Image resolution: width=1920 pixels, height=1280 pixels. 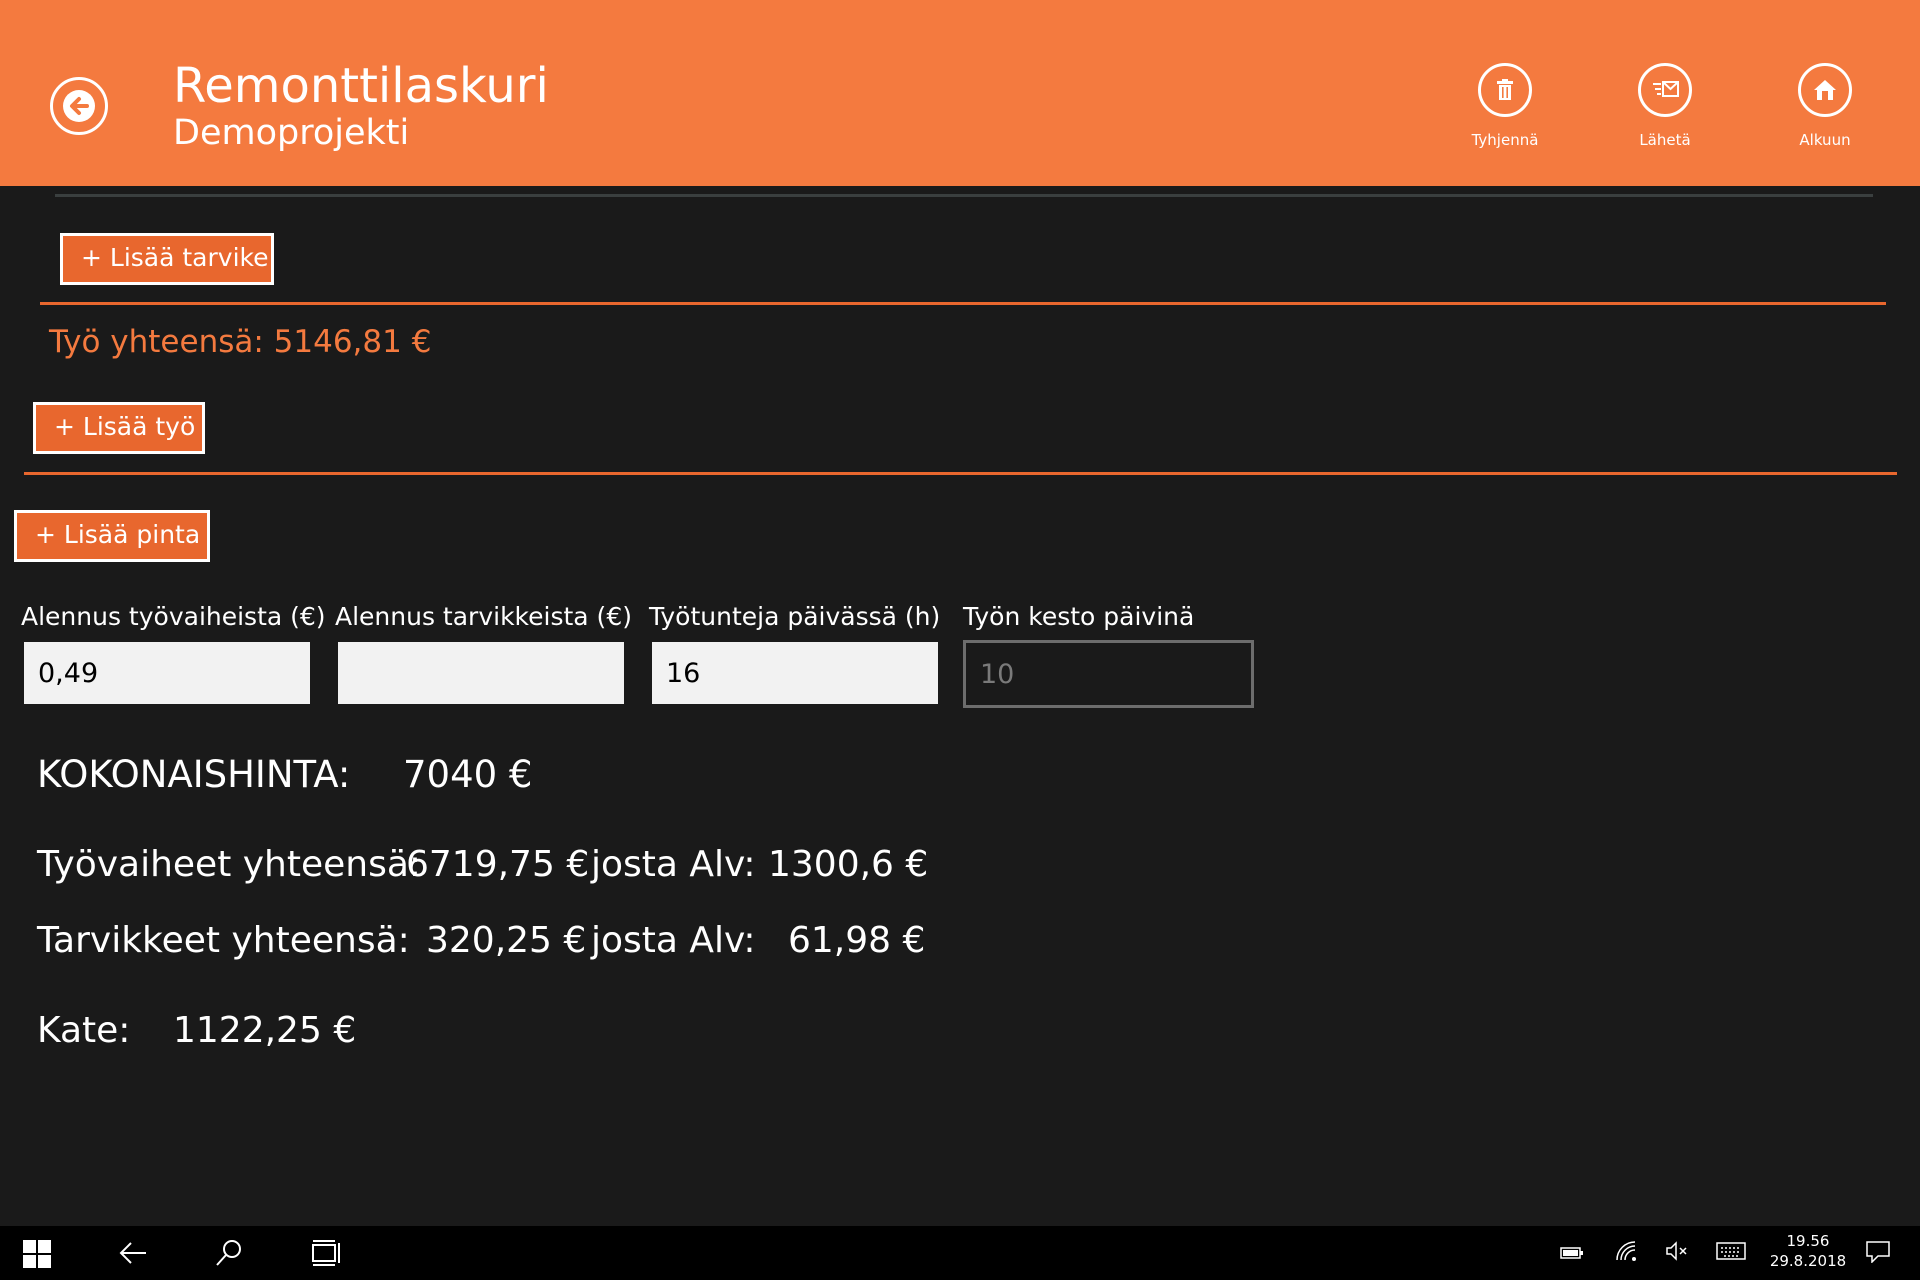 What do you see at coordinates (1665, 140) in the screenshot?
I see `send-label: Lähetä` at bounding box center [1665, 140].